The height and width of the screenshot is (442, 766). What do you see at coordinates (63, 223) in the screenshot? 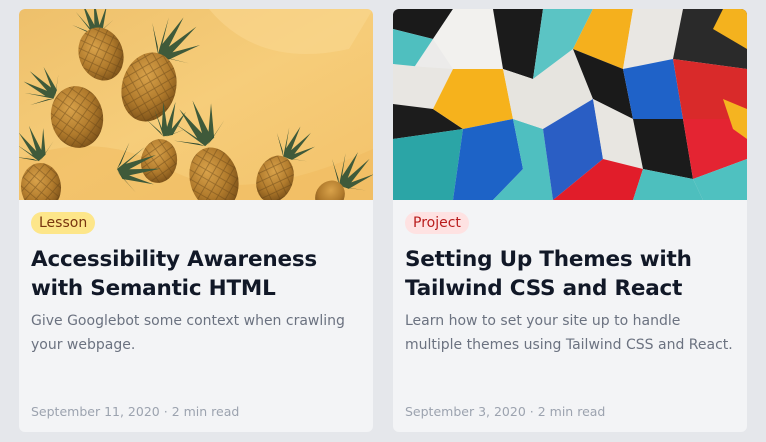
I see `lesson-badge: Lesson` at bounding box center [63, 223].